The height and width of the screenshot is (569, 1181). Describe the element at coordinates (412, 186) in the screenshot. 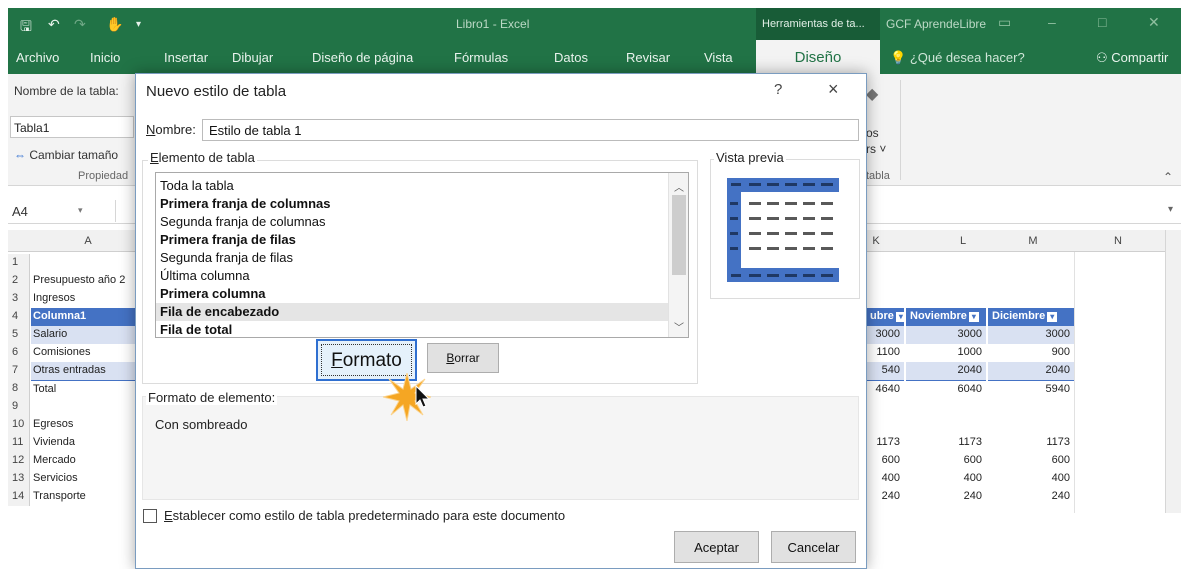

I see `table-element-item: Toda la tabla` at that location.